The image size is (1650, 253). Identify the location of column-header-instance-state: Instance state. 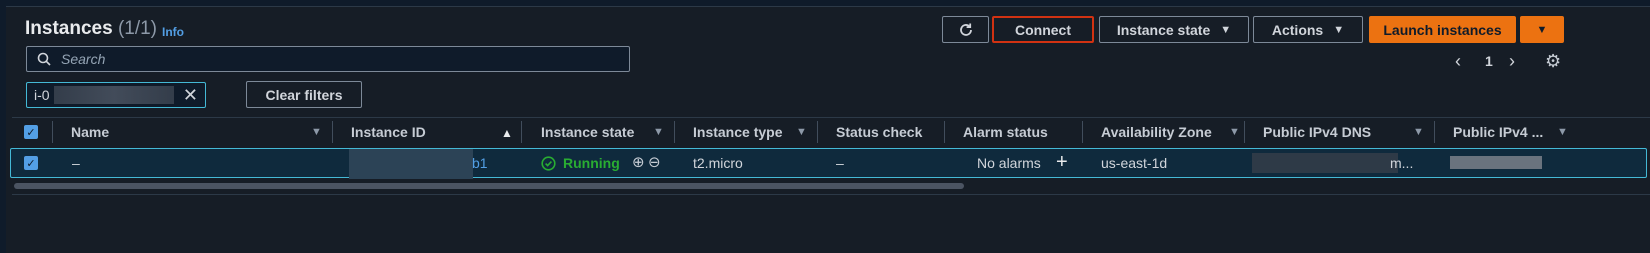
(587, 132).